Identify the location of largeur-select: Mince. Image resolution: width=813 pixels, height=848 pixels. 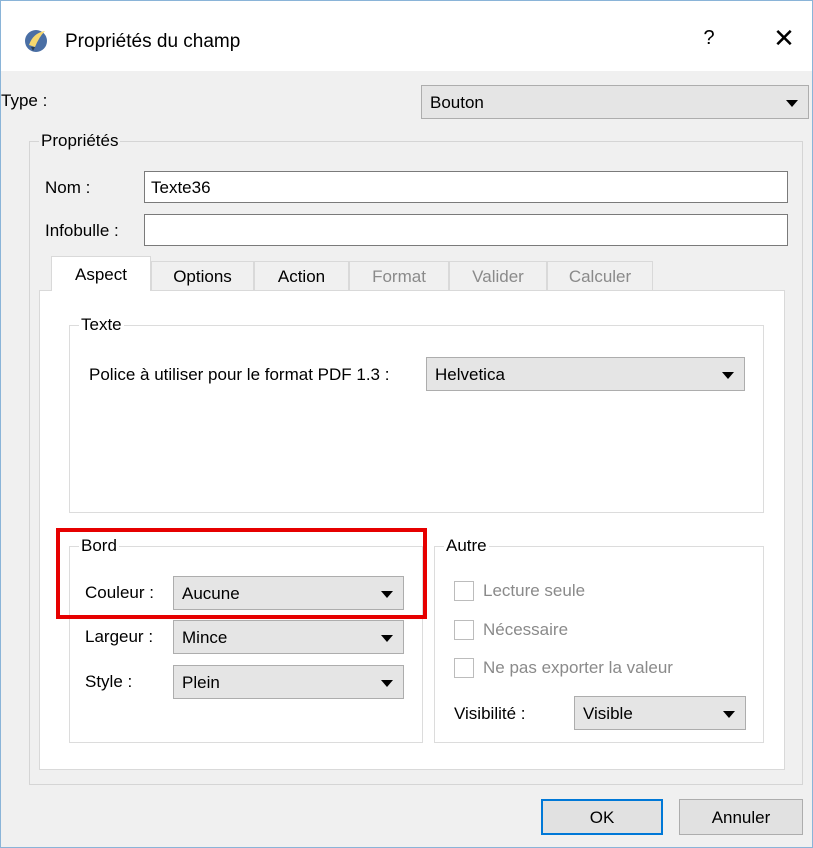
(288, 637).